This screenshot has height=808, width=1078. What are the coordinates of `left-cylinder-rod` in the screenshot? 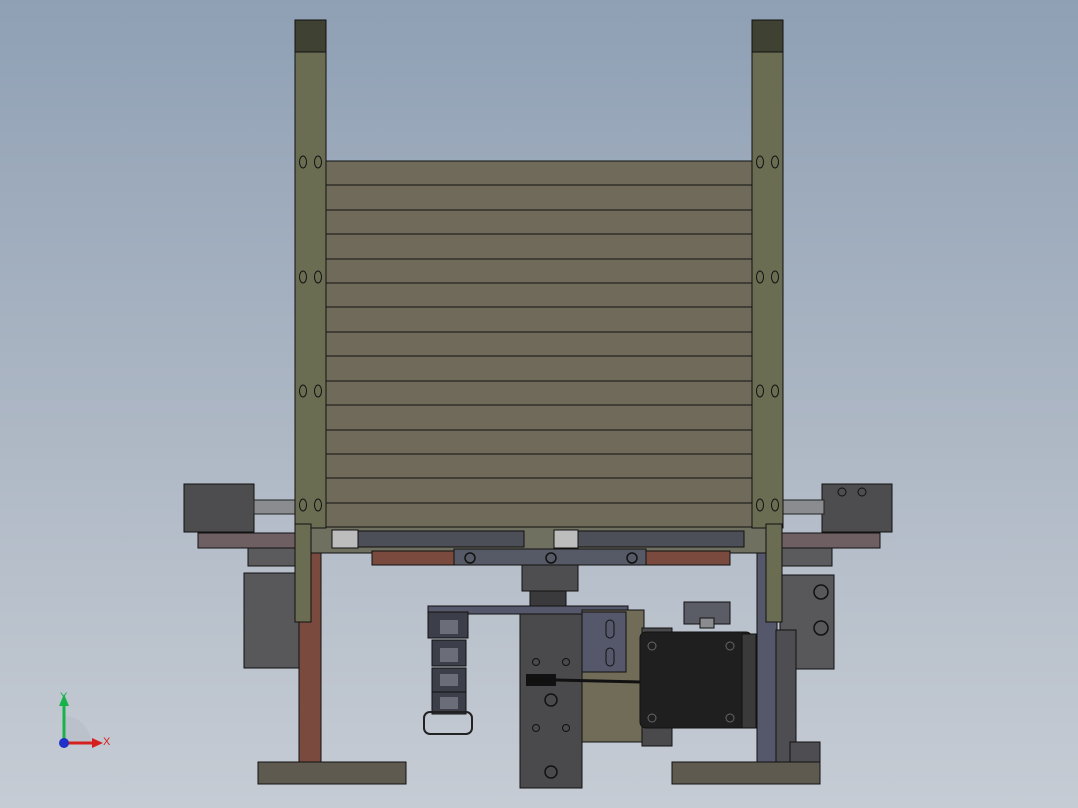 It's located at (275, 507).